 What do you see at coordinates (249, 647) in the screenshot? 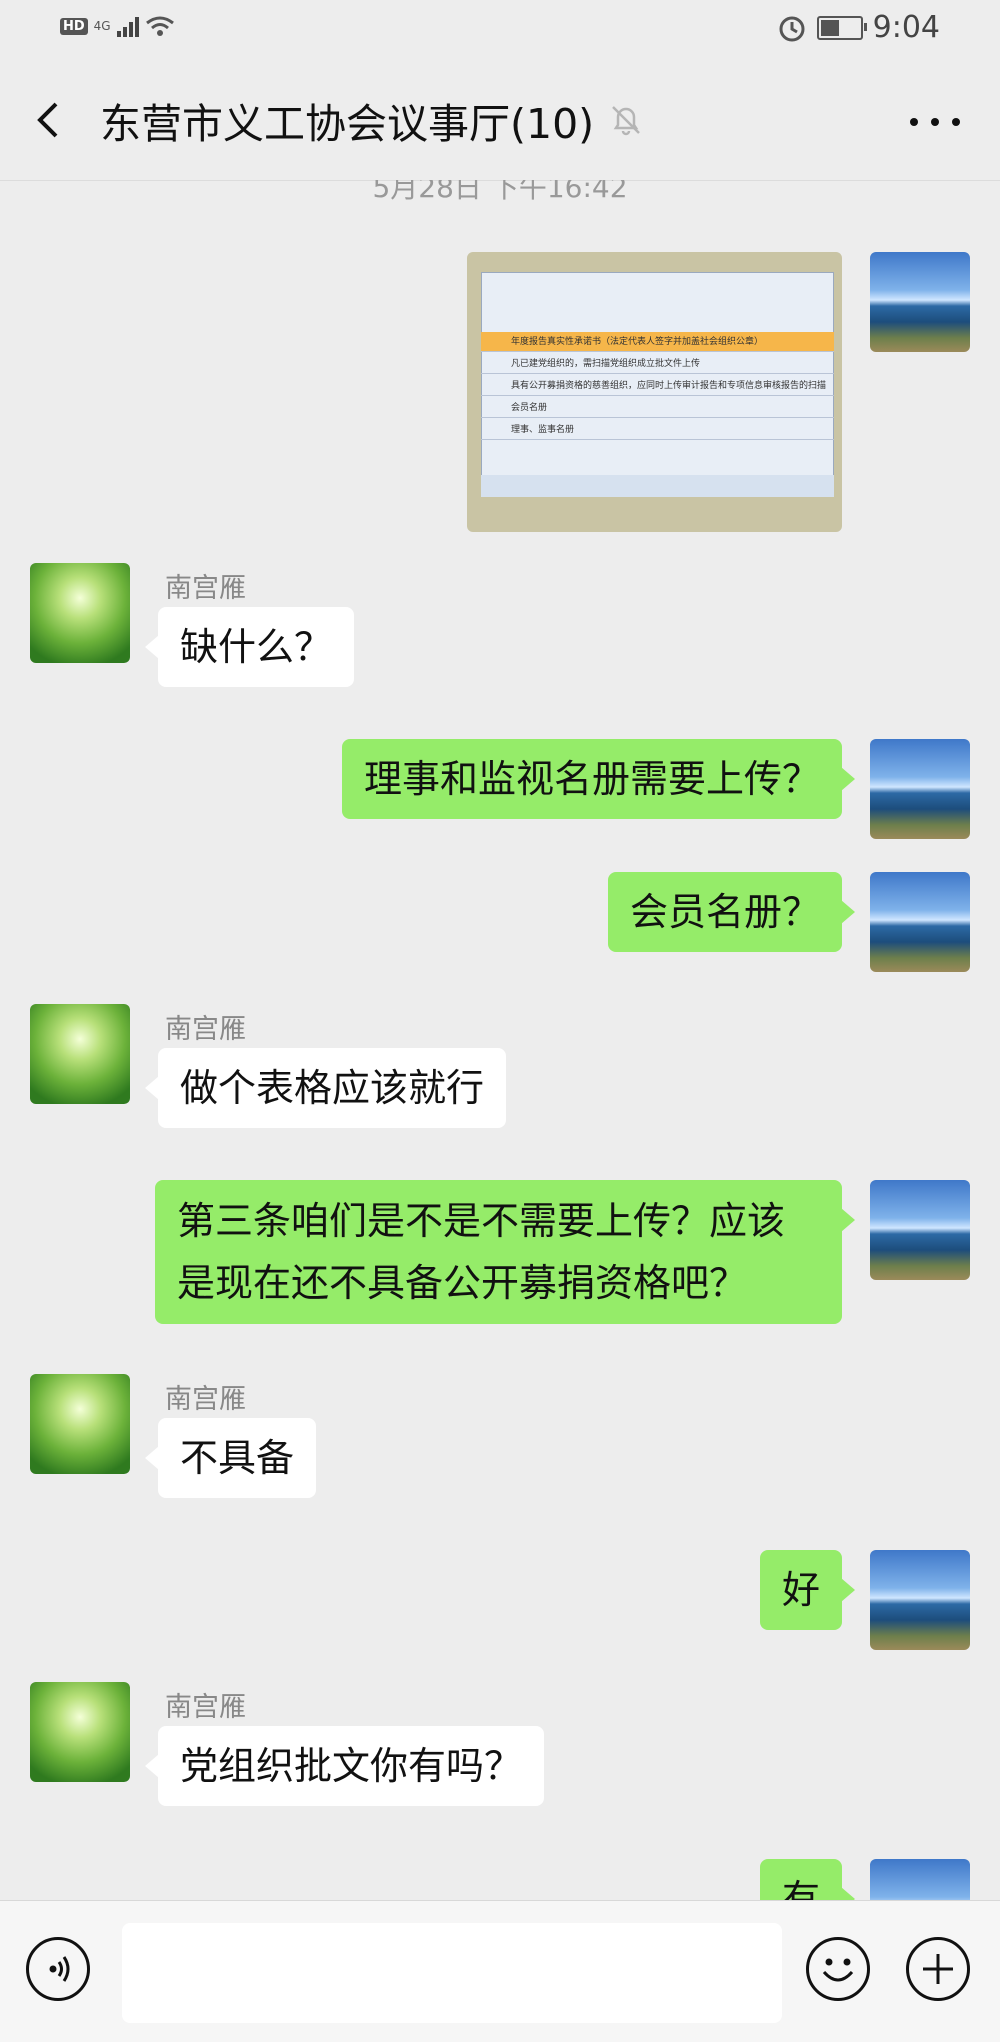
I see `message-bubble: 缺什么？` at bounding box center [249, 647].